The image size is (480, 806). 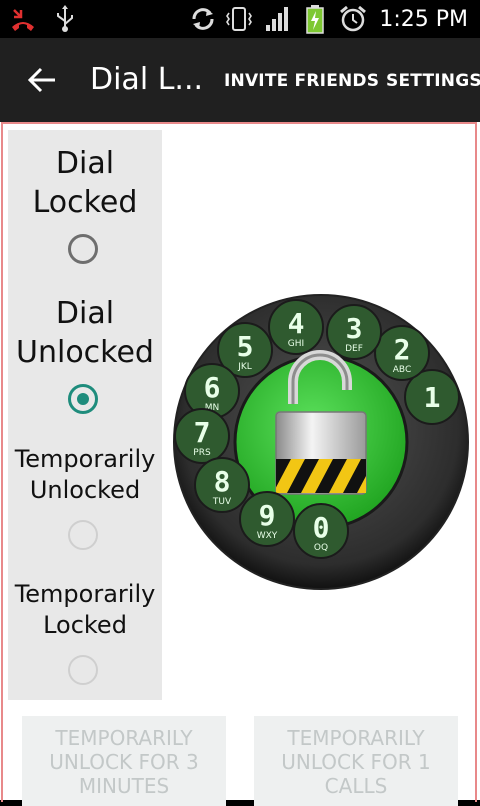 I want to click on invite-friends-button: INVITE FRIENDS, so click(x=301, y=81).